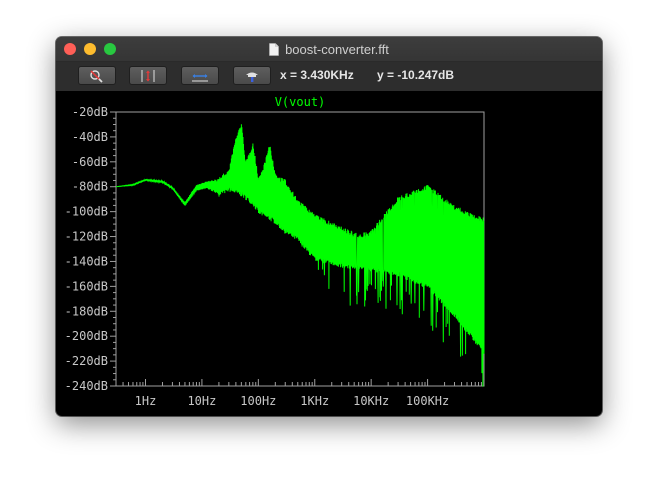 The height and width of the screenshot is (491, 658). Describe the element at coordinates (427, 401) in the screenshot. I see `x-tick-label: 100KHz` at that location.